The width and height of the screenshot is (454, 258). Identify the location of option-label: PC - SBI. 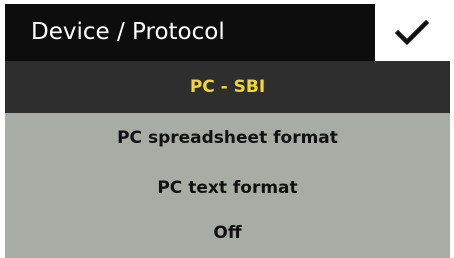
(227, 87).